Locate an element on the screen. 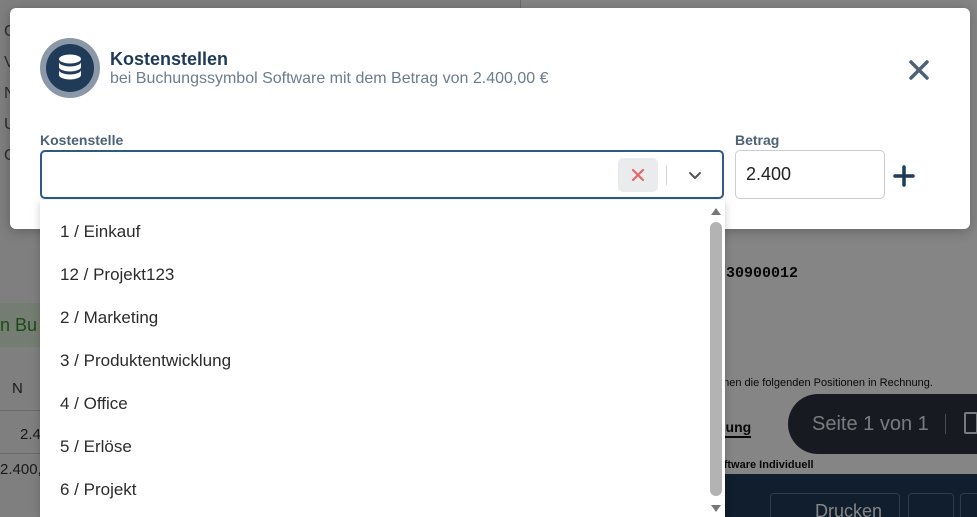 The height and width of the screenshot is (517, 977). modal-title: Kostenstellen is located at coordinates (169, 59).